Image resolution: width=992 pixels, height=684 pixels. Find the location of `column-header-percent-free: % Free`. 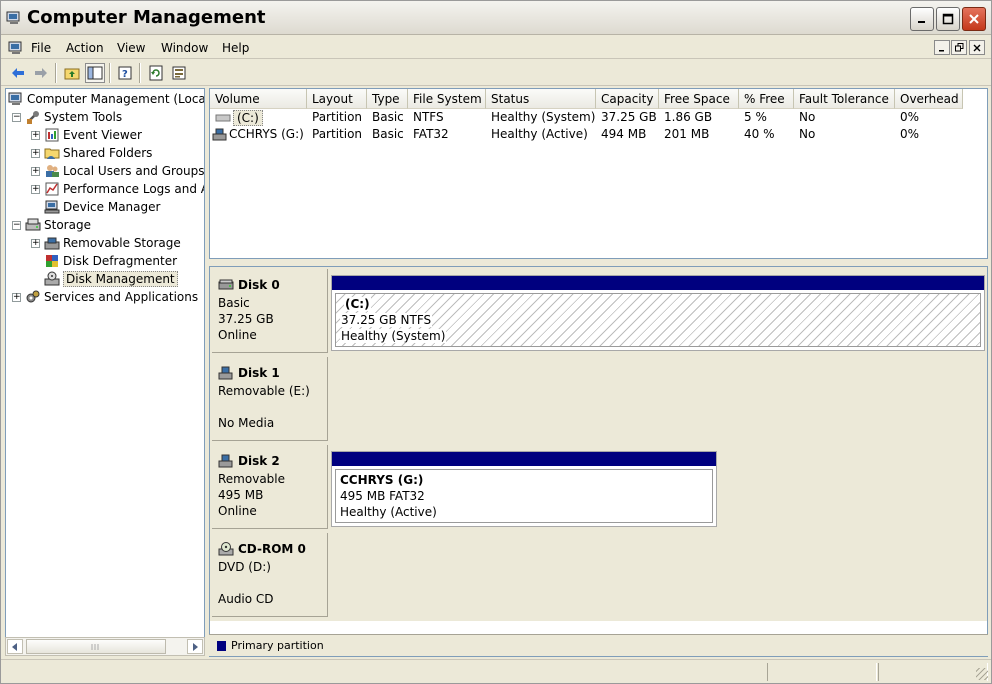

column-header-percent-free: % Free is located at coordinates (766, 99).